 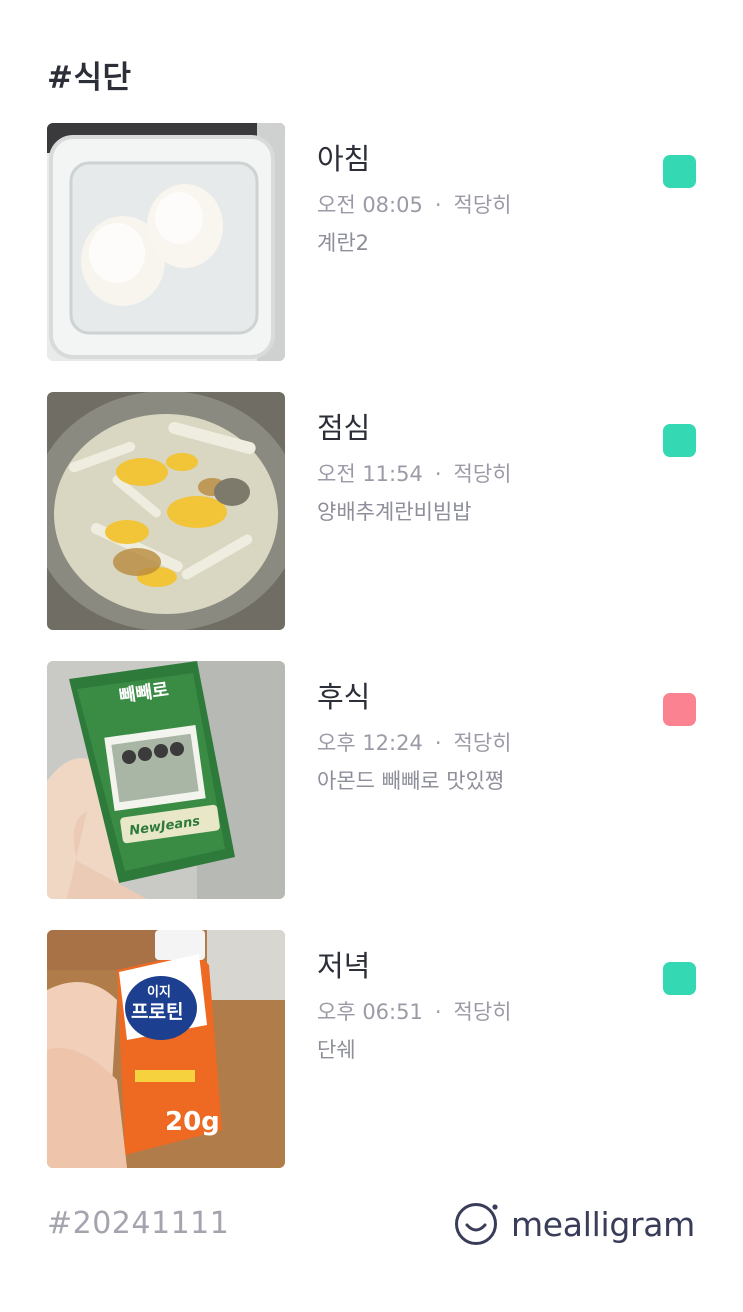 I want to click on meal-info: 저녁 오후 06:51 · 적당히 단쉐, so click(x=482, y=1006).